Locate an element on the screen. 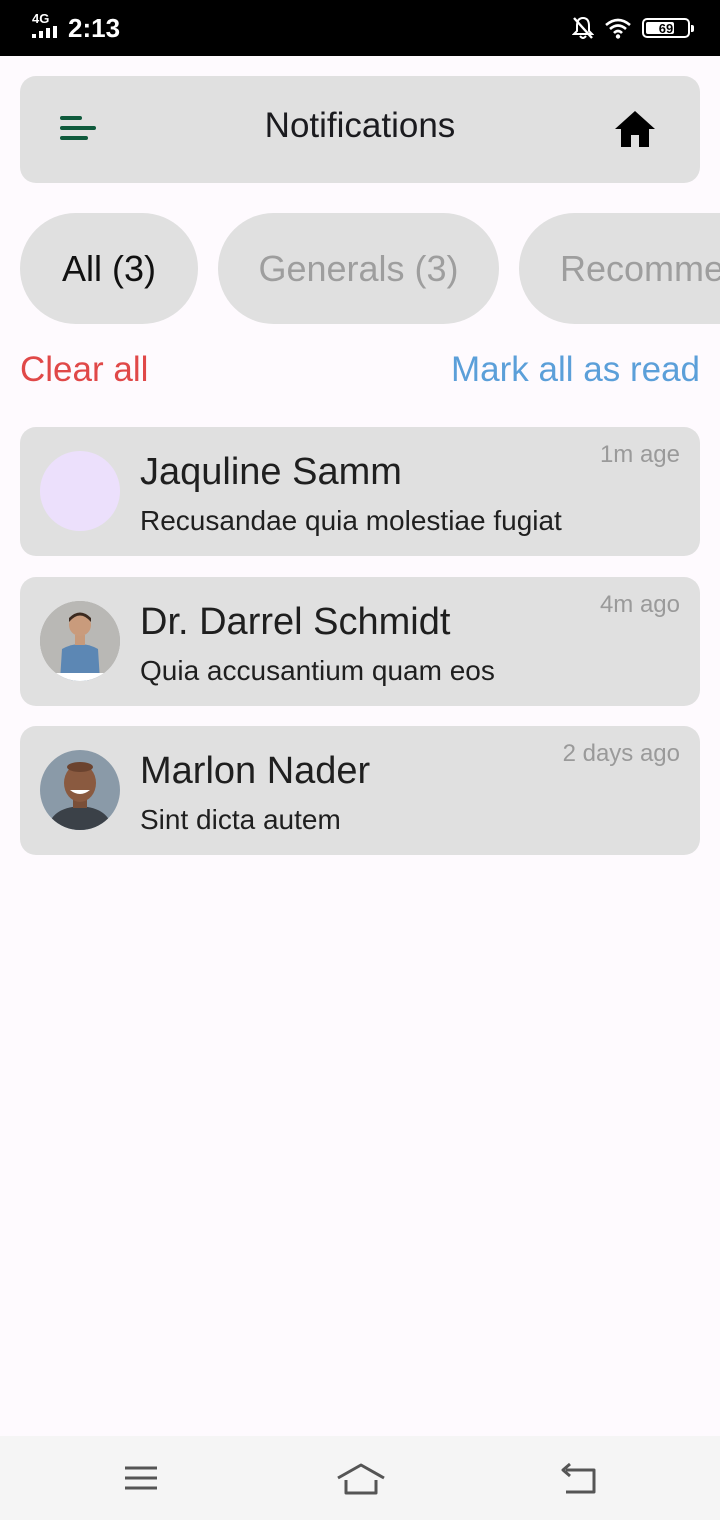  home-outline-icon is located at coordinates (361, 1479).